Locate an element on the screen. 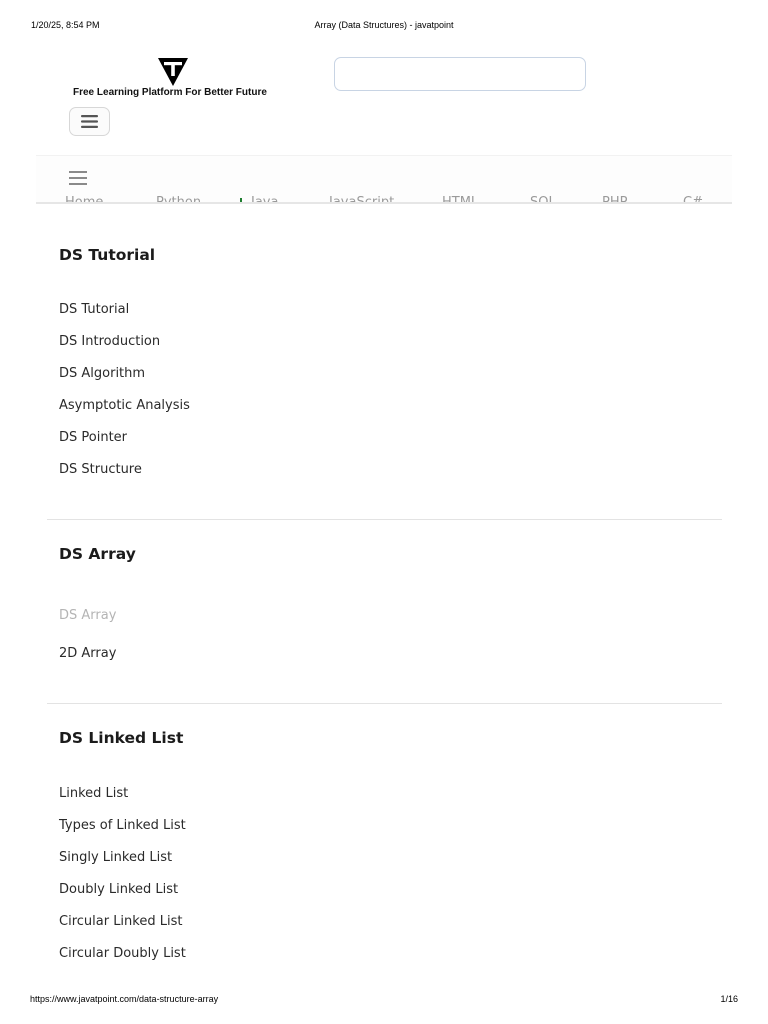 The width and height of the screenshot is (768, 1024). sidebar-item-ds-tutorial: DS Tutorial is located at coordinates (94, 309).